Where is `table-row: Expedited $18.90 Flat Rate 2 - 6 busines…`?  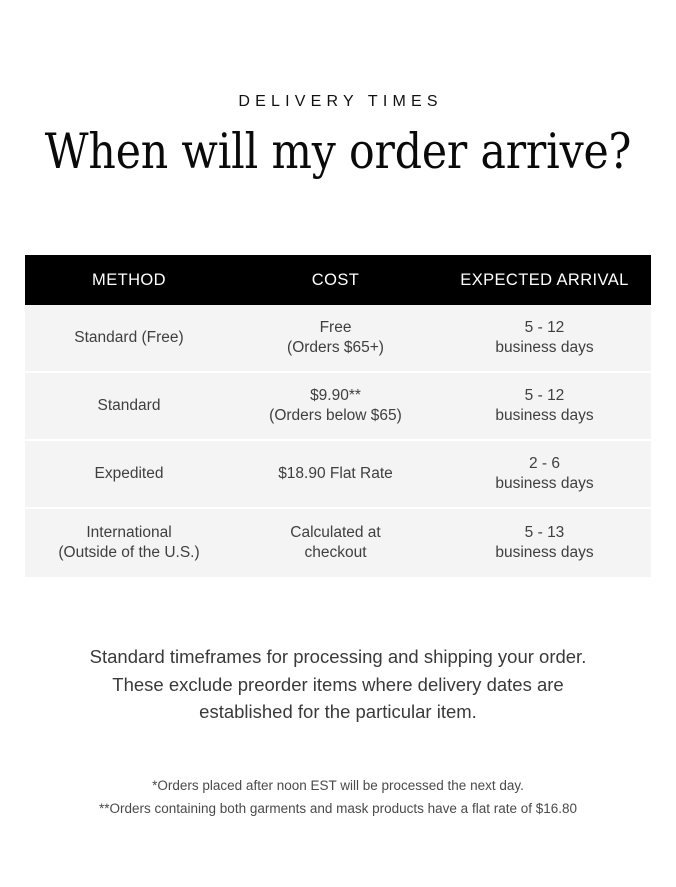 table-row: Expedited $18.90 Flat Rate 2 - 6 busines… is located at coordinates (338, 475).